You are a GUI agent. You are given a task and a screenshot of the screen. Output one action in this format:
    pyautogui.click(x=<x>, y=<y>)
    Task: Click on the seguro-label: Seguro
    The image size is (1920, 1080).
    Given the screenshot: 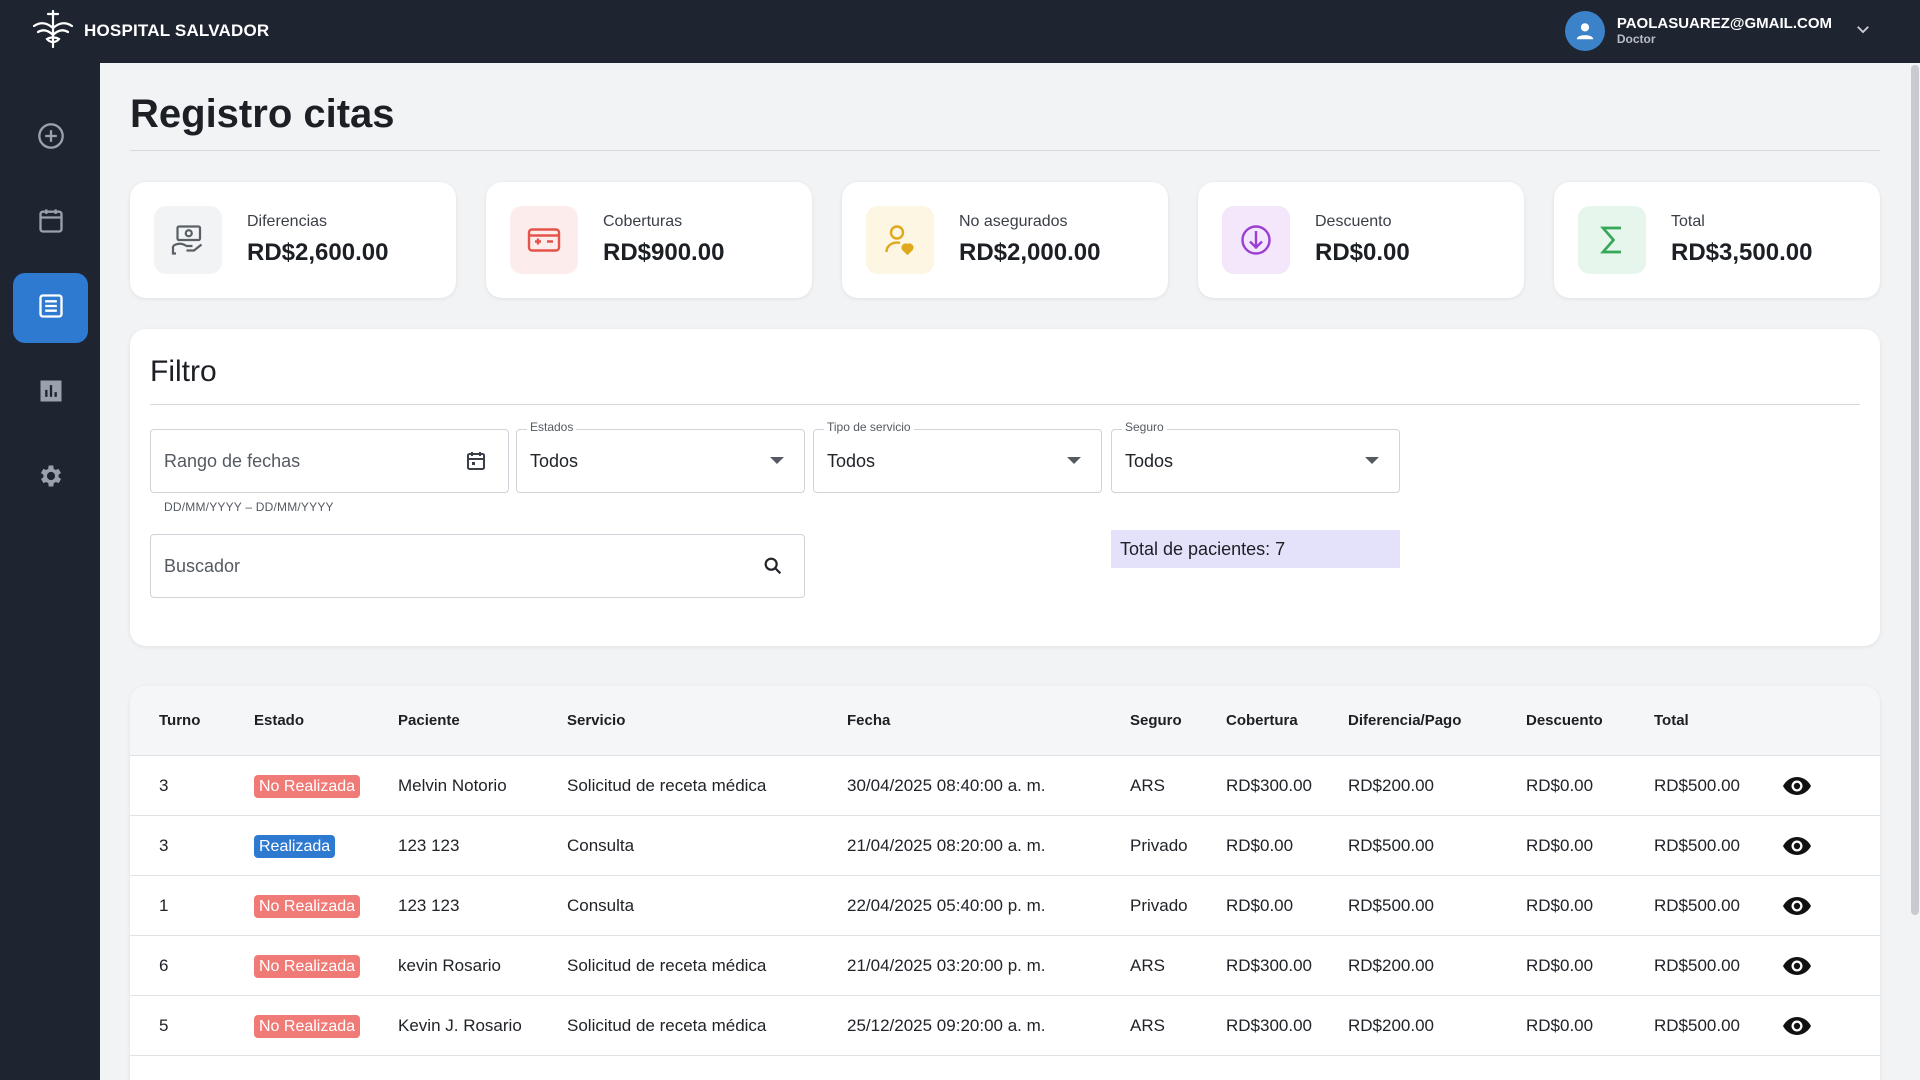 What is the action you would take?
    pyautogui.click(x=1144, y=427)
    